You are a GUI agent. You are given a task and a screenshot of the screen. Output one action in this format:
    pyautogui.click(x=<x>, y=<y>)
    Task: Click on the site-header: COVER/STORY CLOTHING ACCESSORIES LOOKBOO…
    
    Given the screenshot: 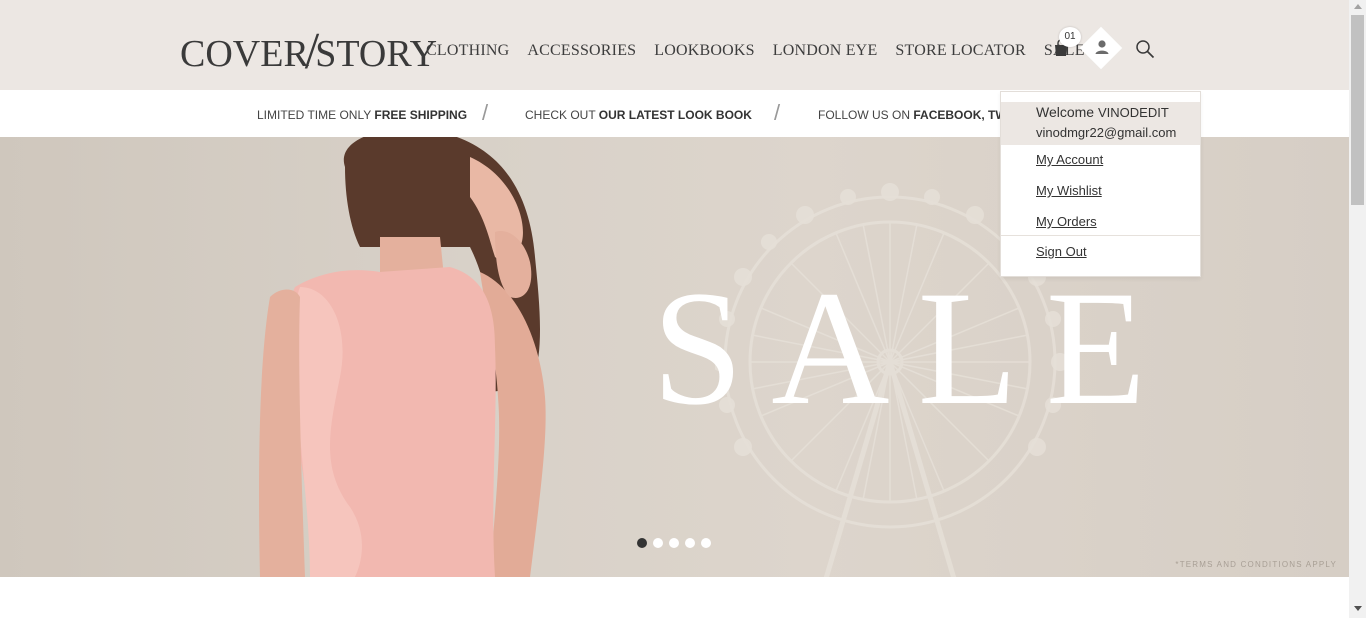 What is the action you would take?
    pyautogui.click(x=674, y=45)
    